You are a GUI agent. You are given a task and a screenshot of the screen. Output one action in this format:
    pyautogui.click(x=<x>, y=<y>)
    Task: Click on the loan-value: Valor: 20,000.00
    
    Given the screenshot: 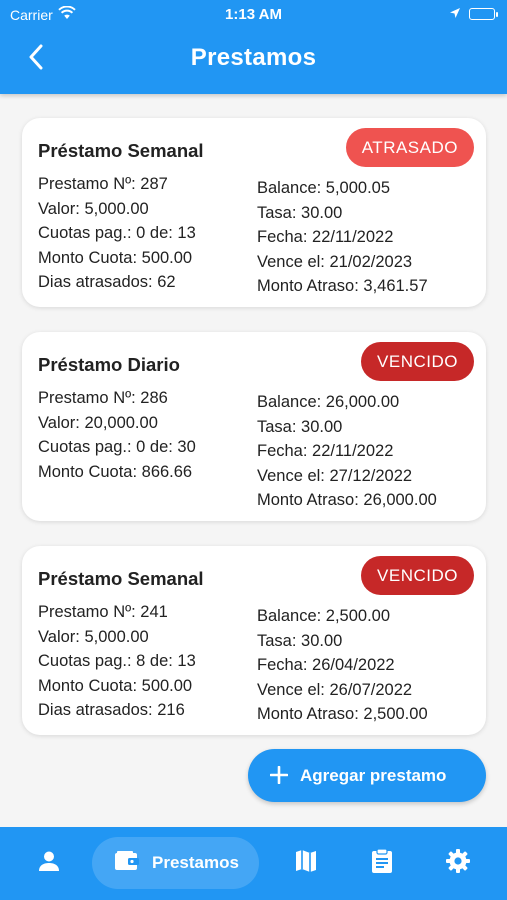 What is the action you would take?
    pyautogui.click(x=98, y=422)
    